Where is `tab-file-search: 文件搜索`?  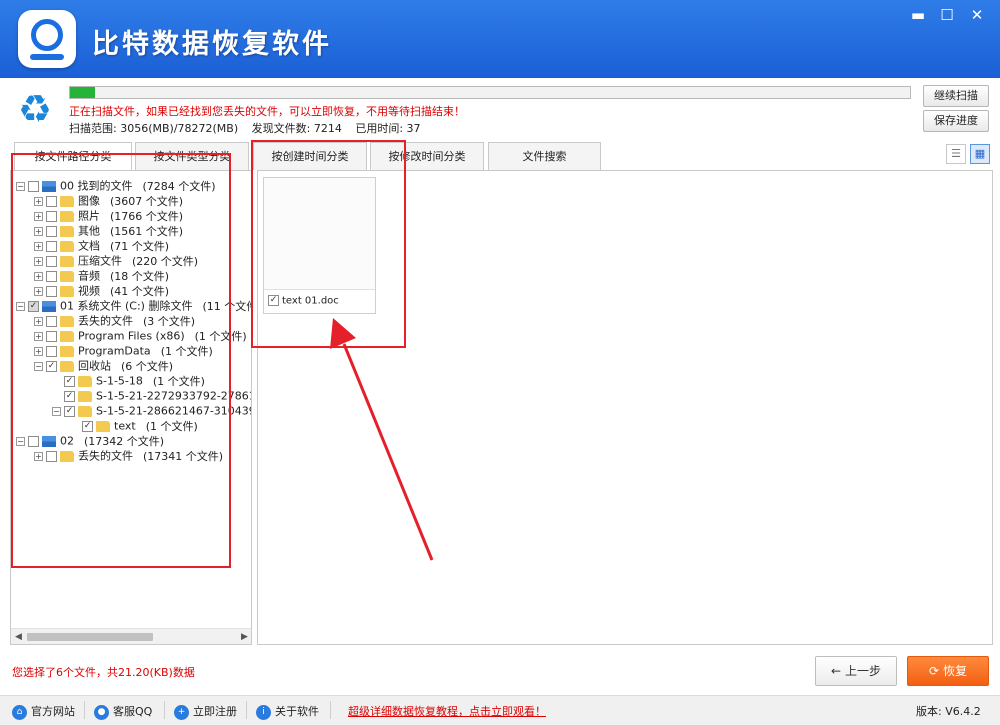 tab-file-search: 文件搜索 is located at coordinates (544, 156).